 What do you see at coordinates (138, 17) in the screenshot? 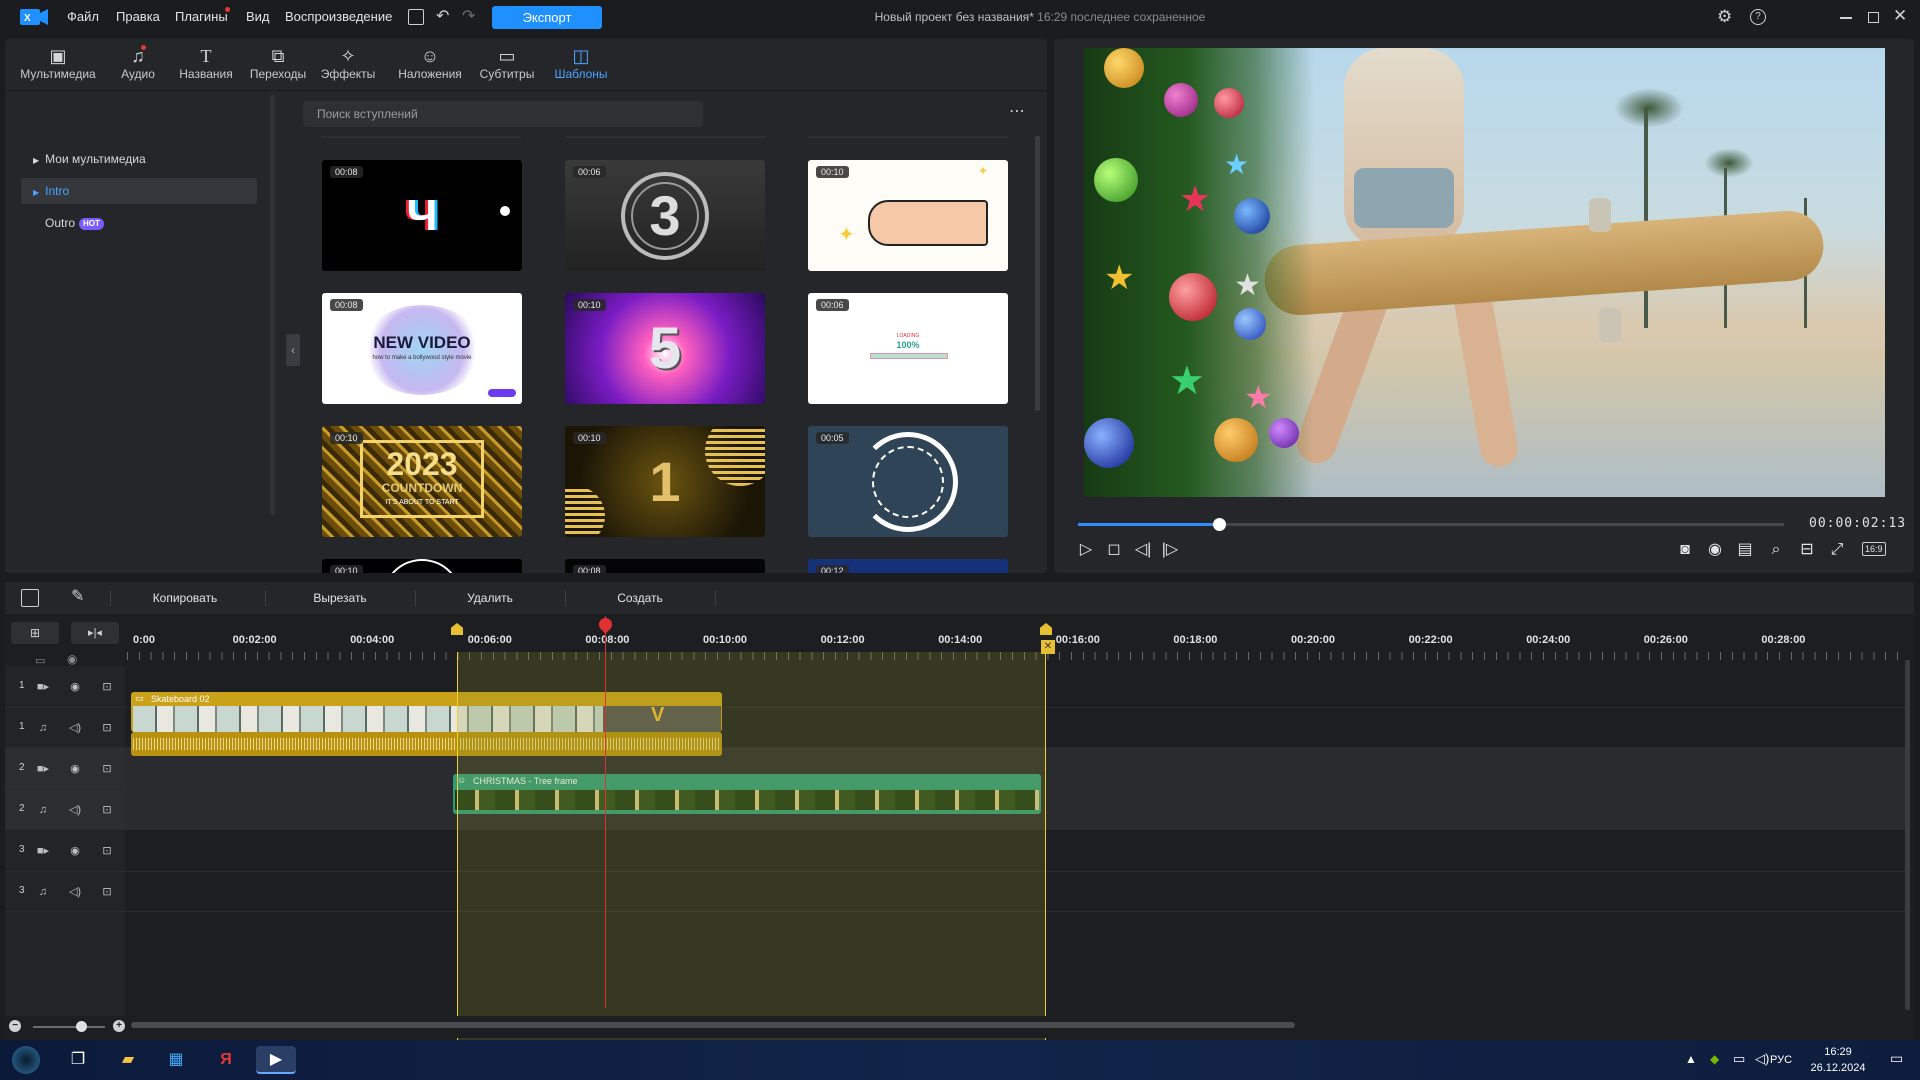
I see `menu-edit: Правка` at bounding box center [138, 17].